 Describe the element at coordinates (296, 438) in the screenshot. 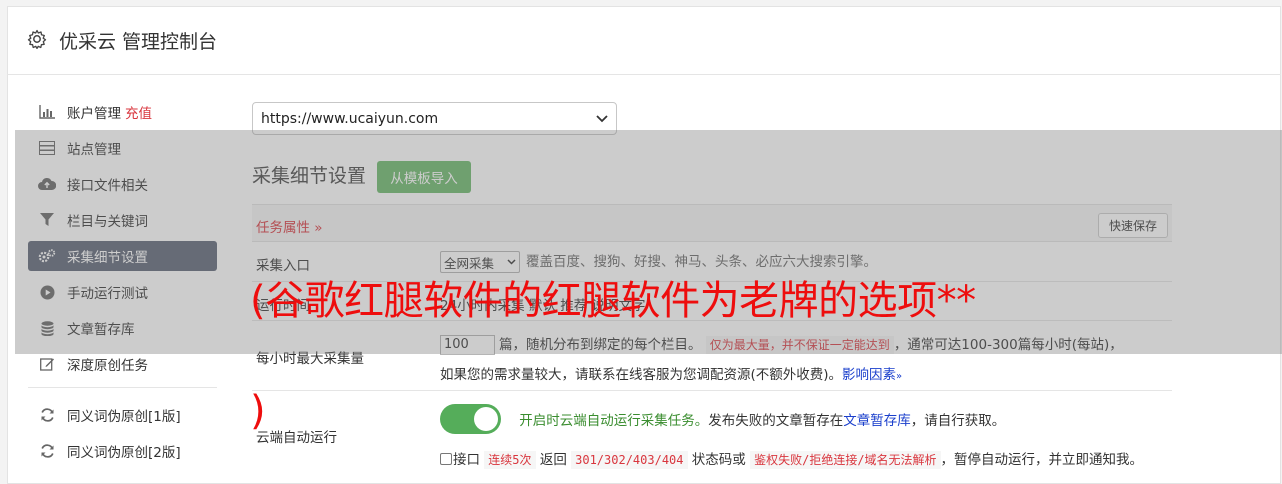

I see `row-label: 云端自动运行` at that location.